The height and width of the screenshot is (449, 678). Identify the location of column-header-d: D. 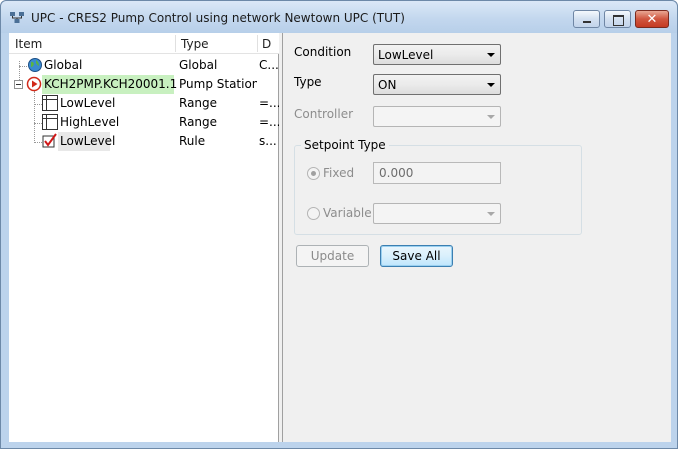
(266, 44).